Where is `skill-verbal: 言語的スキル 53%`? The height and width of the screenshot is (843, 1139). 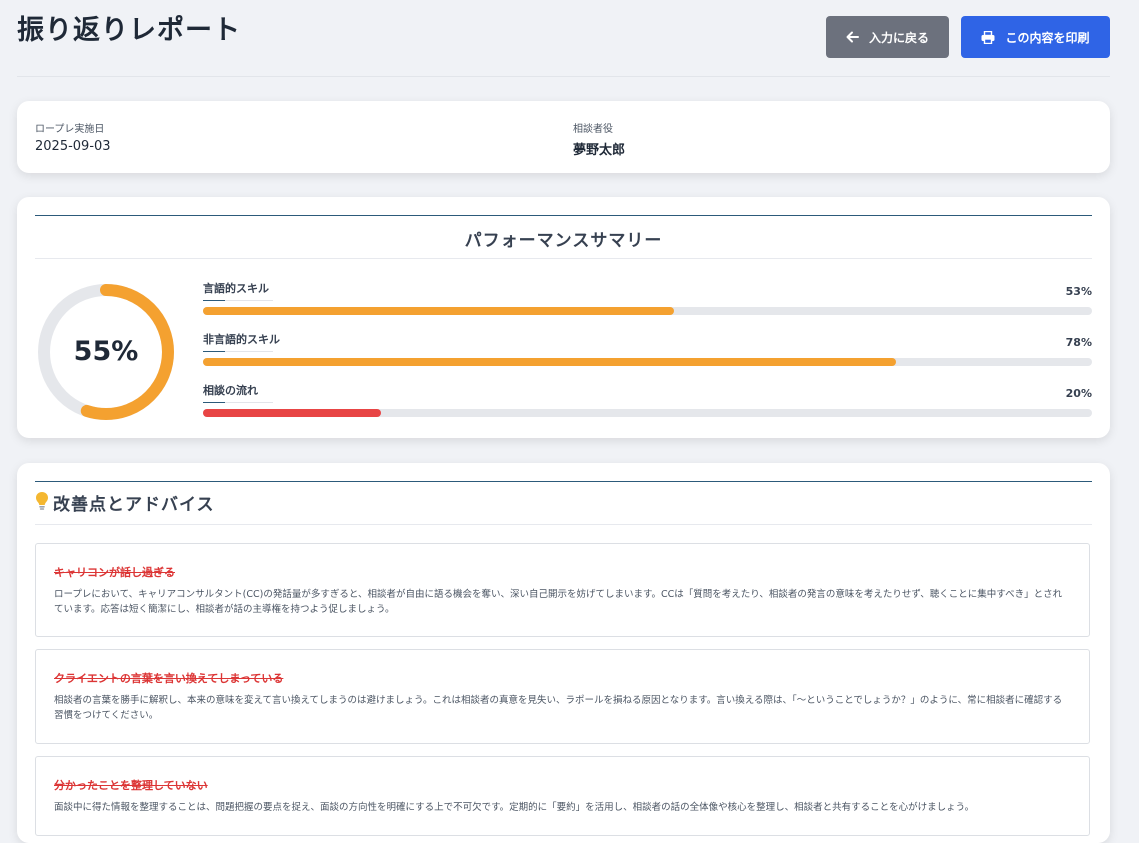
skill-verbal: 言語的スキル 53% is located at coordinates (647, 300).